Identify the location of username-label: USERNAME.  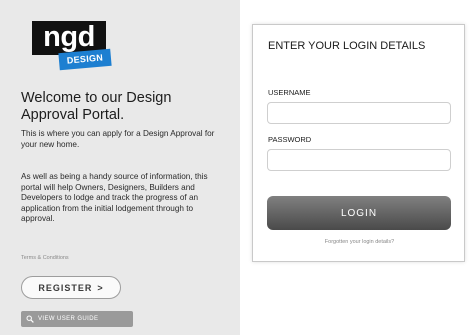
(289, 92).